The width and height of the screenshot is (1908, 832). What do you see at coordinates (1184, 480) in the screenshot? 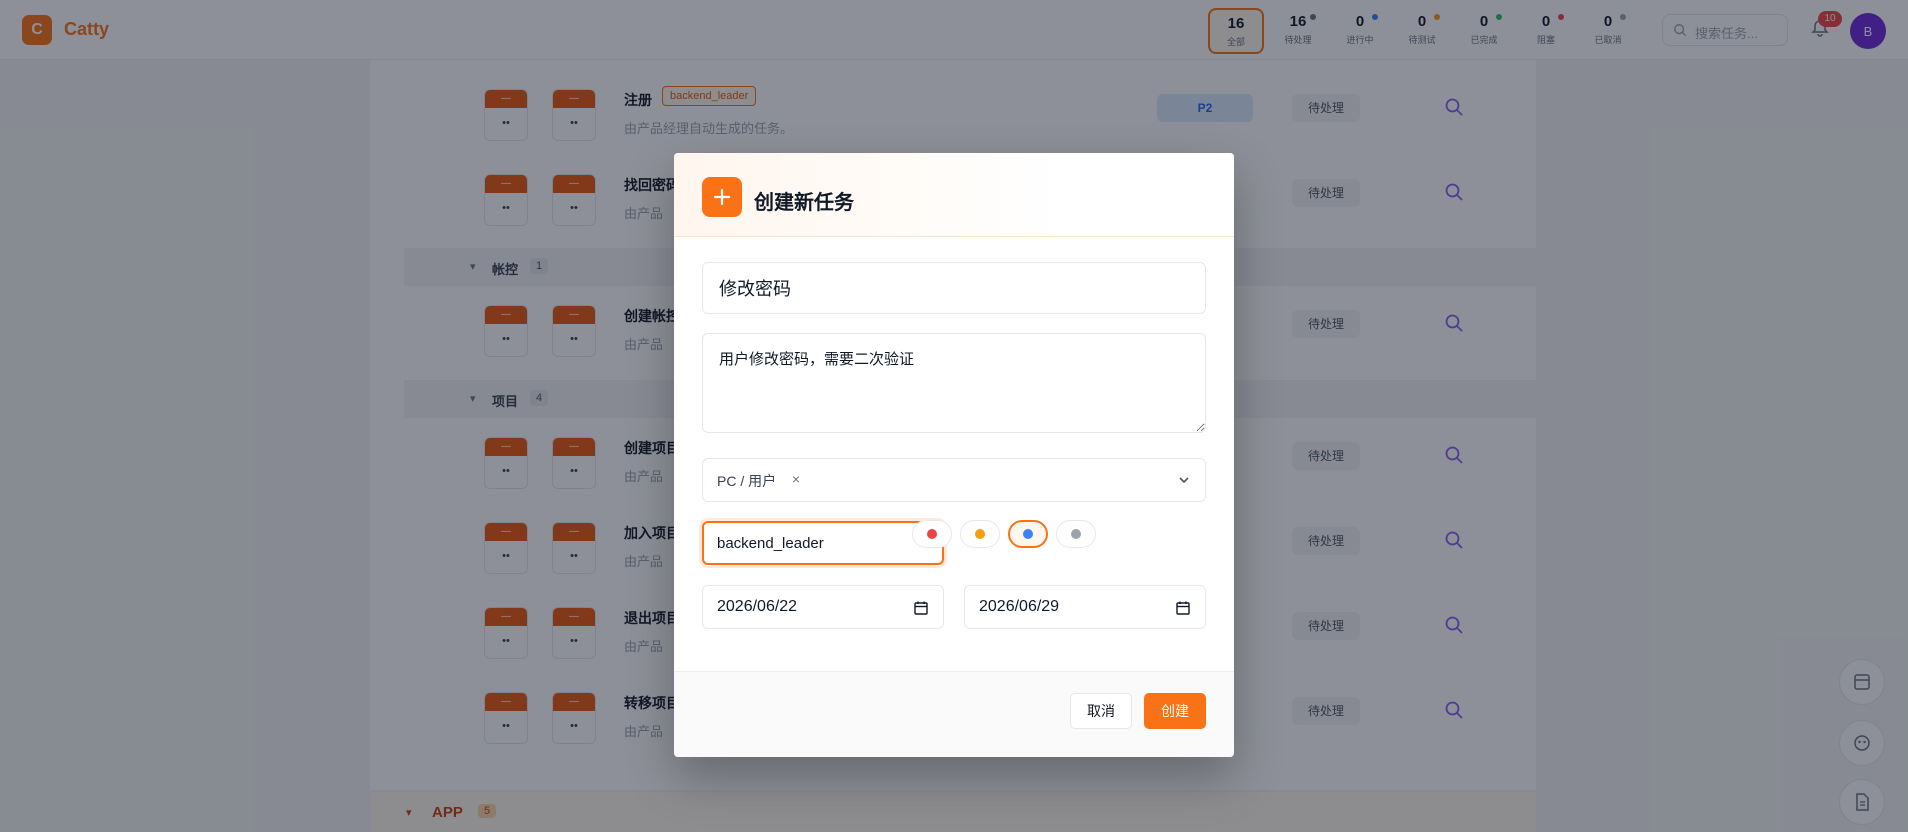
I see `chevron-down-icon` at bounding box center [1184, 480].